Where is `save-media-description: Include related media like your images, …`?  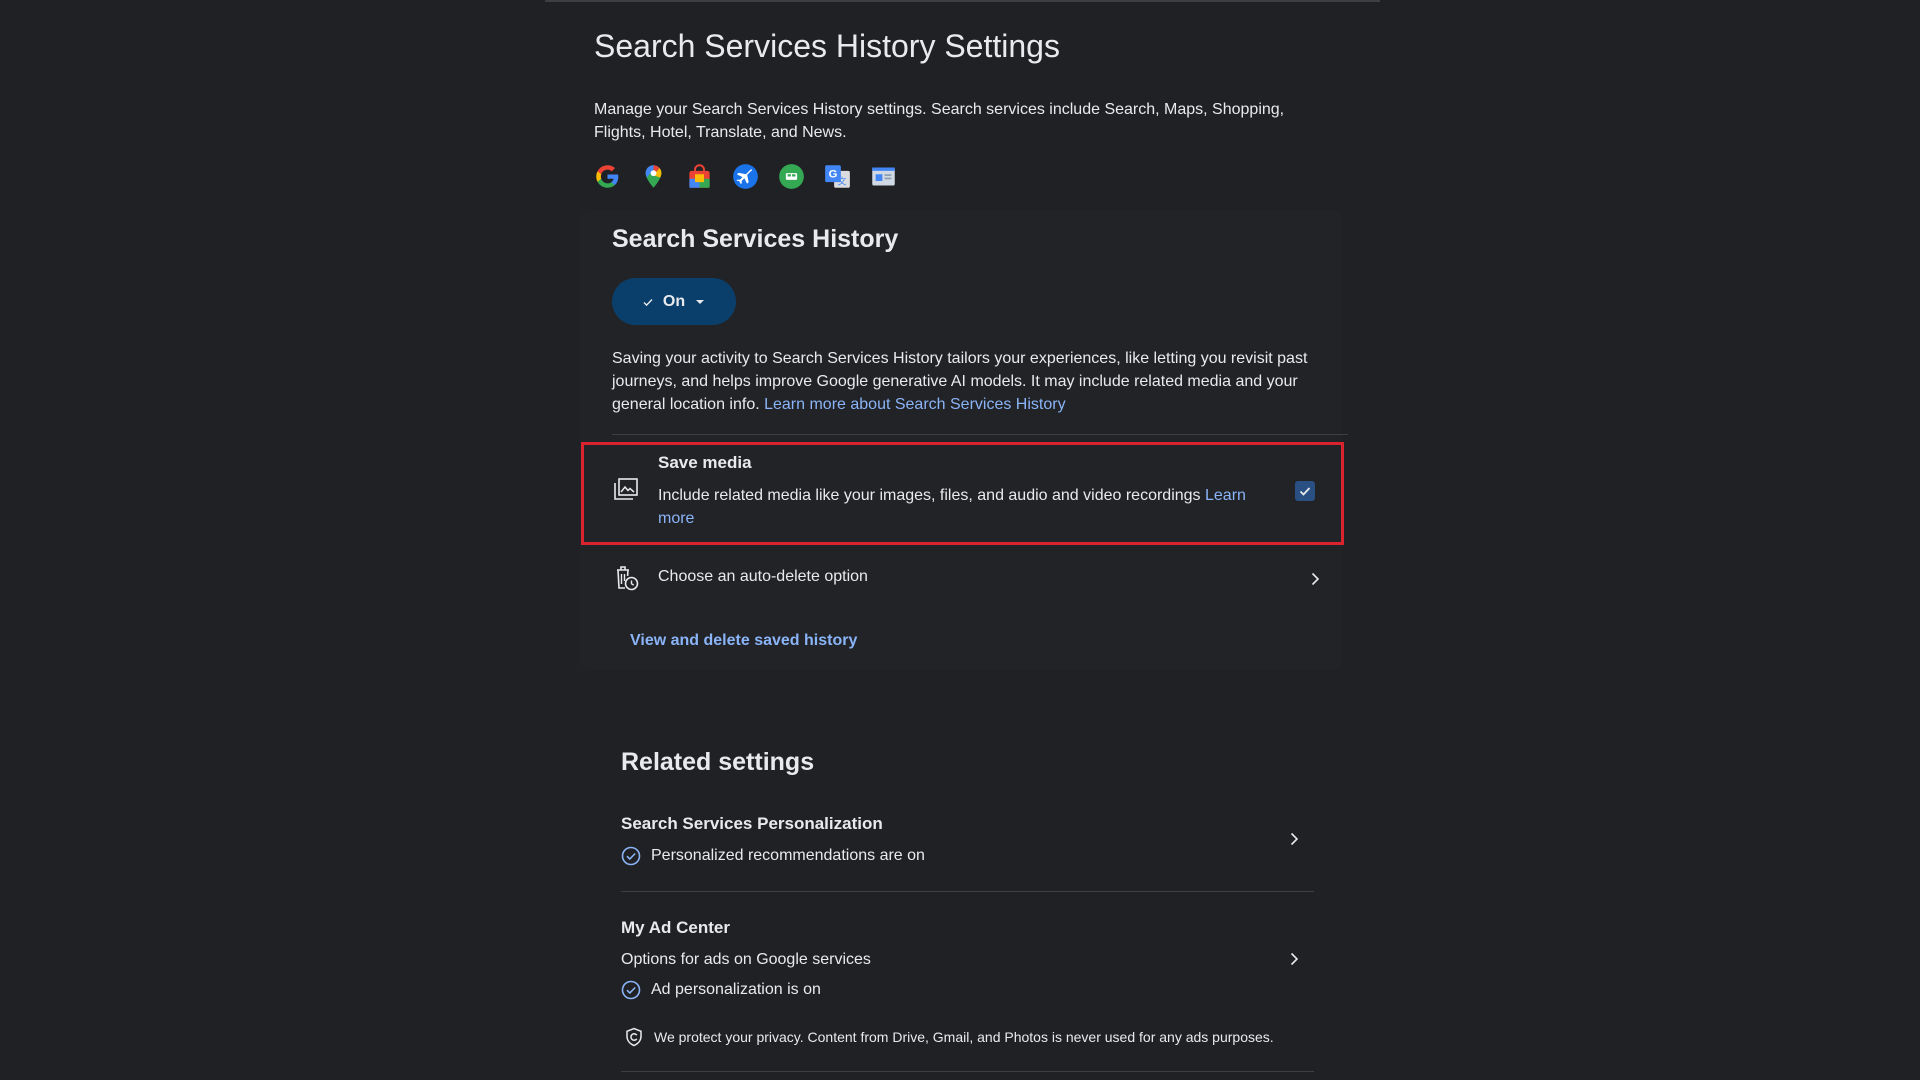
save-media-description: Include related media like your images, … is located at coordinates (968, 507).